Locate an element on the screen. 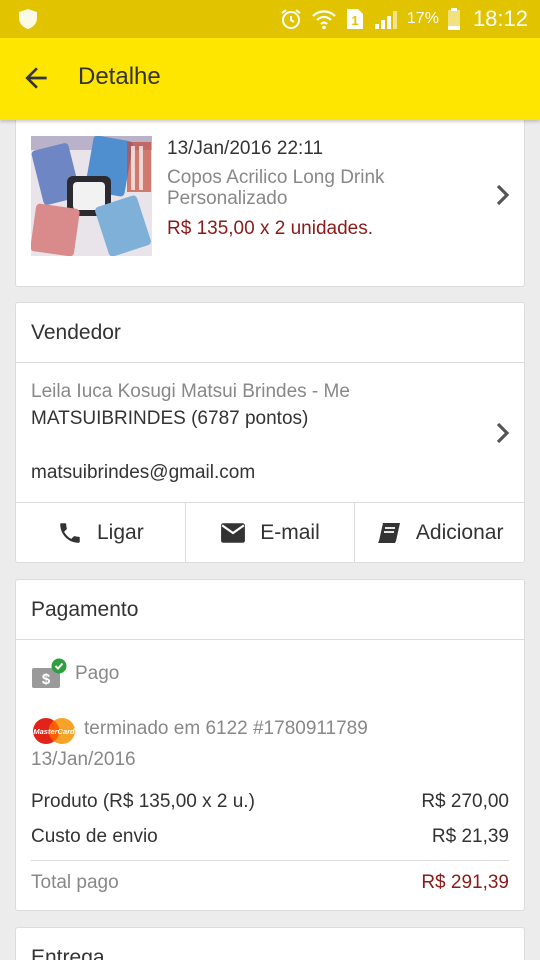  total-label: Total pago is located at coordinates (75, 882).